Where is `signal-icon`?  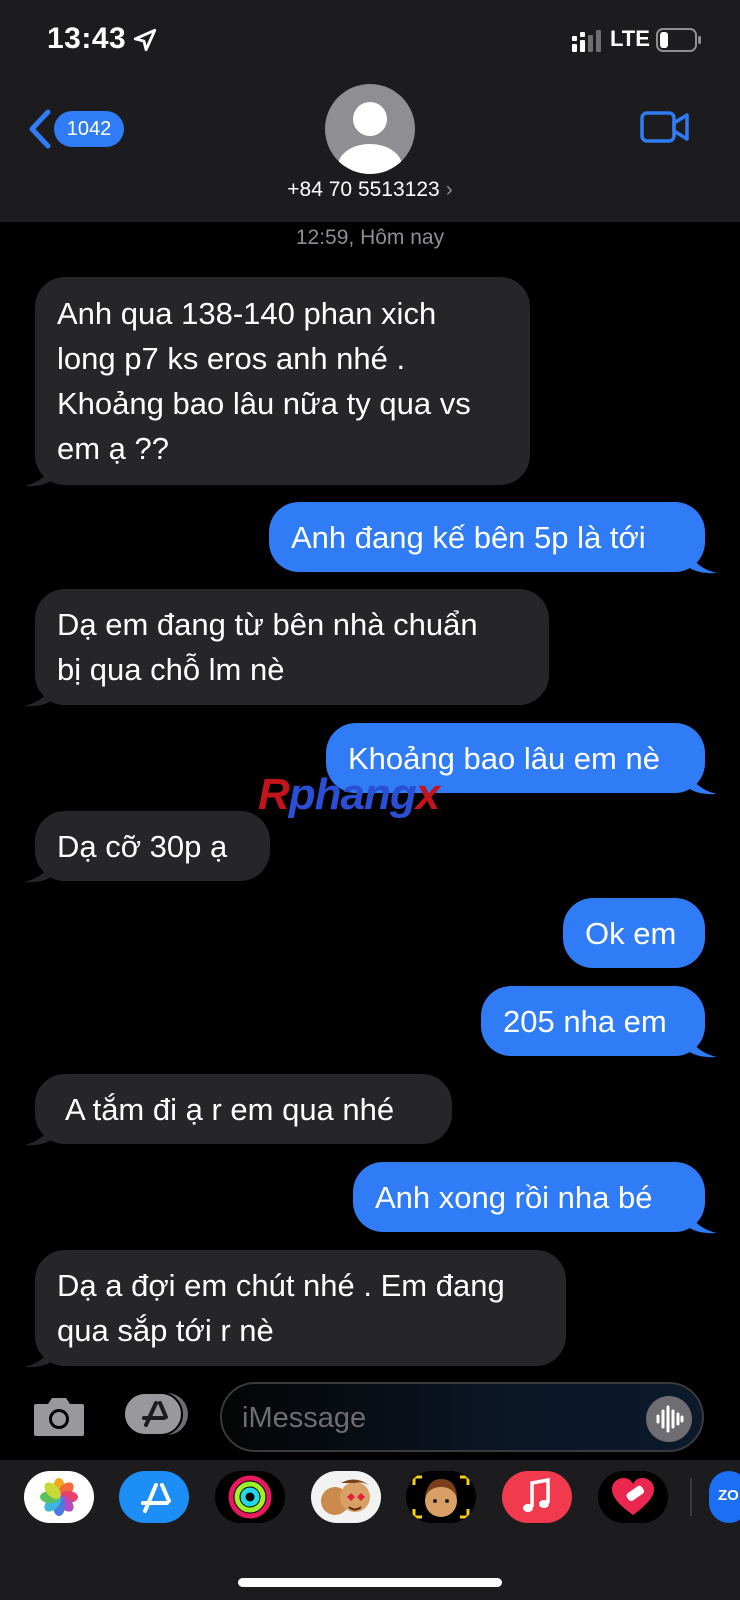
signal-icon is located at coordinates (586, 41).